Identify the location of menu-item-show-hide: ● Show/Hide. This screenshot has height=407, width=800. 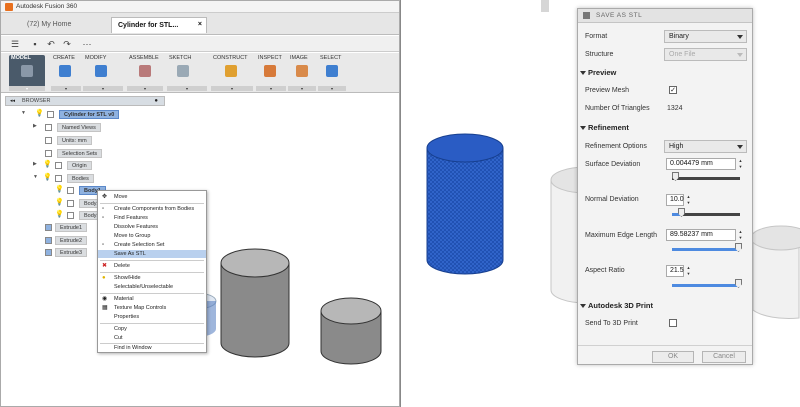
(152, 278).